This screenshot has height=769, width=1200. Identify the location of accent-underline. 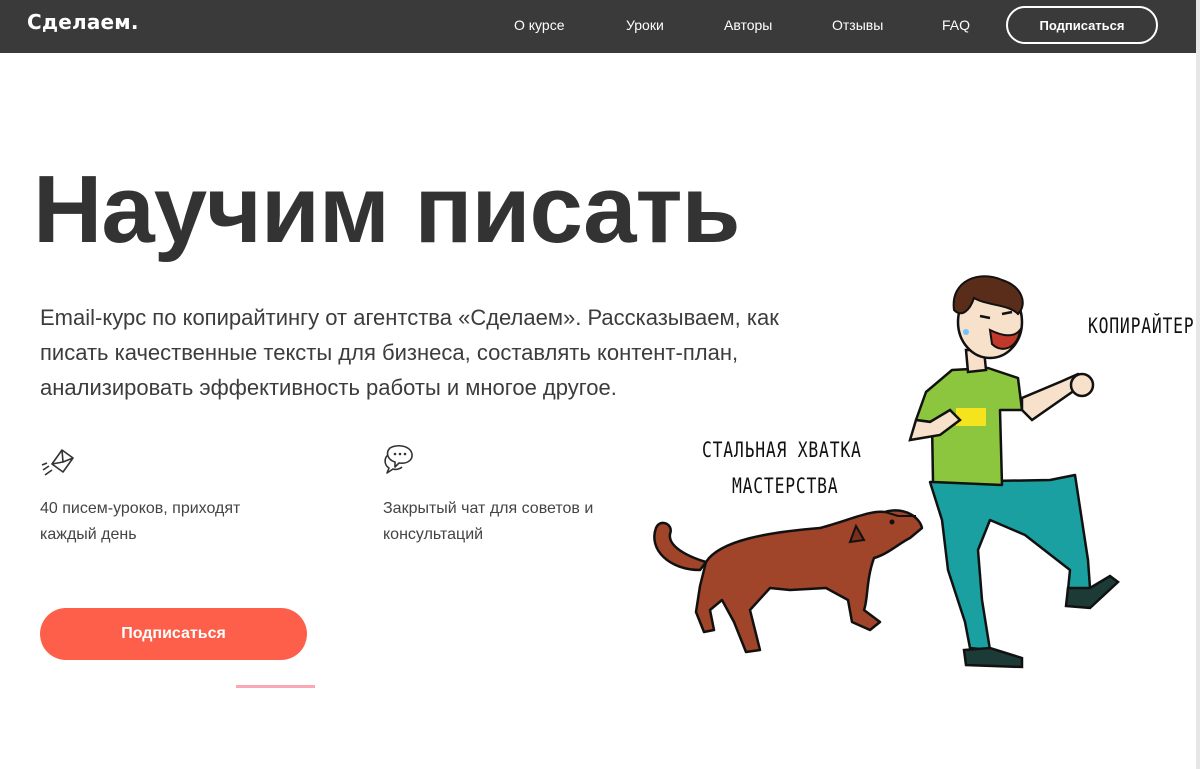
(275, 686).